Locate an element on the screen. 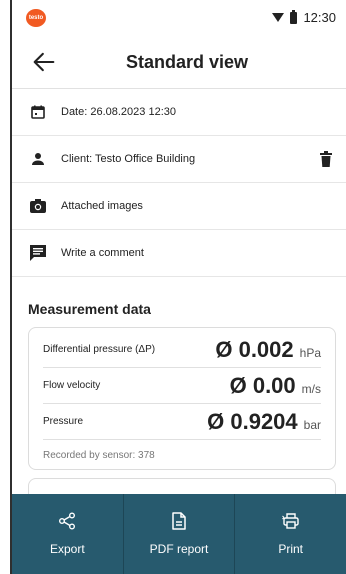 The width and height of the screenshot is (346, 574). measurement-row: Pressure Ø 0.9204 bar is located at coordinates (182, 422).